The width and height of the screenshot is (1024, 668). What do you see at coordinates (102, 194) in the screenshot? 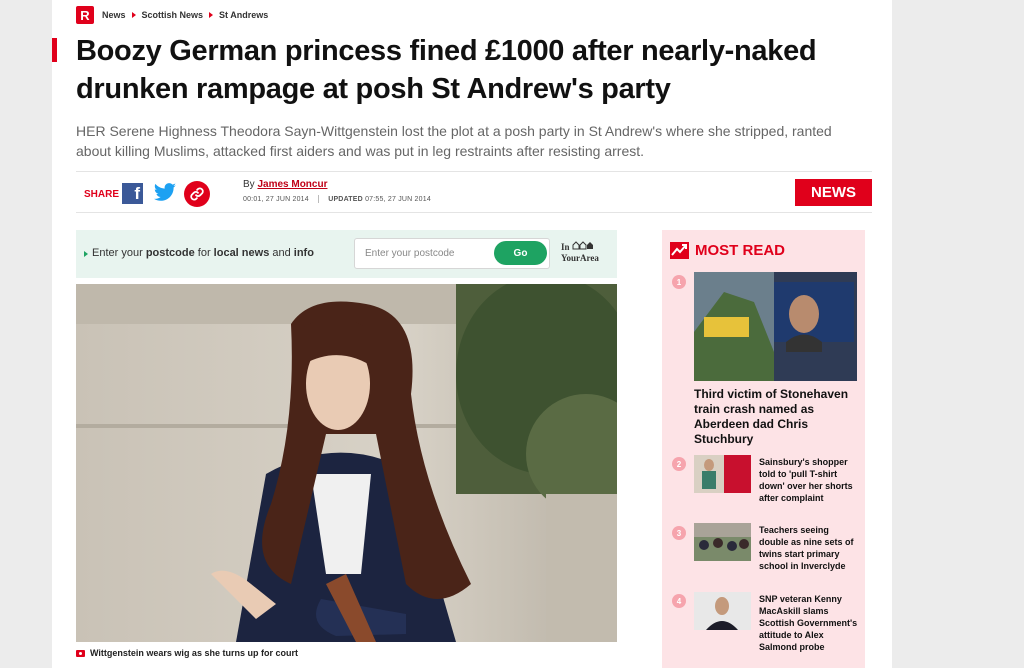
I see `share-label: SHARE` at bounding box center [102, 194].